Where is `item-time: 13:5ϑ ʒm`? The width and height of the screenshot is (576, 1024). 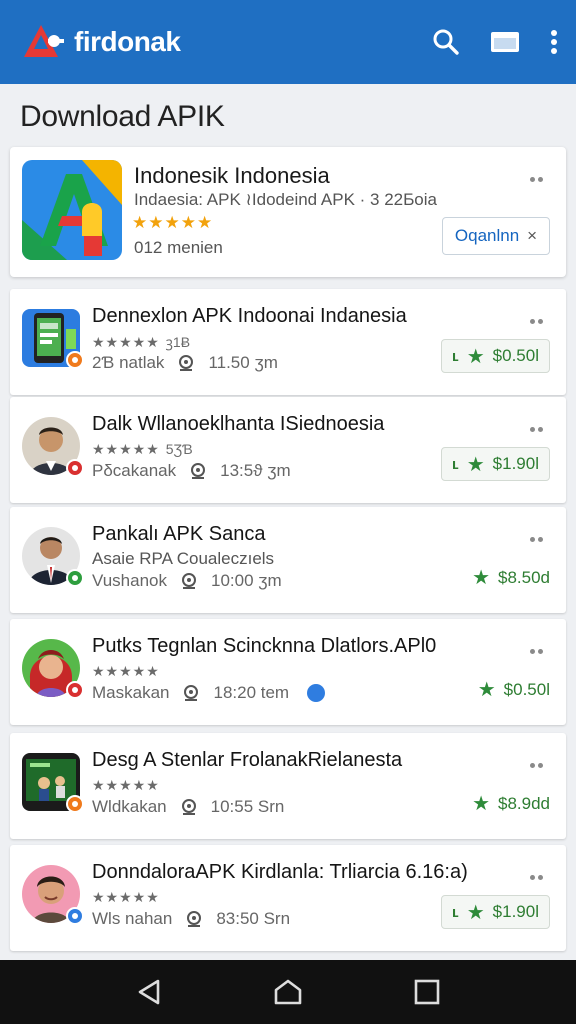
item-time: 13:5ϑ ʒm is located at coordinates (255, 470).